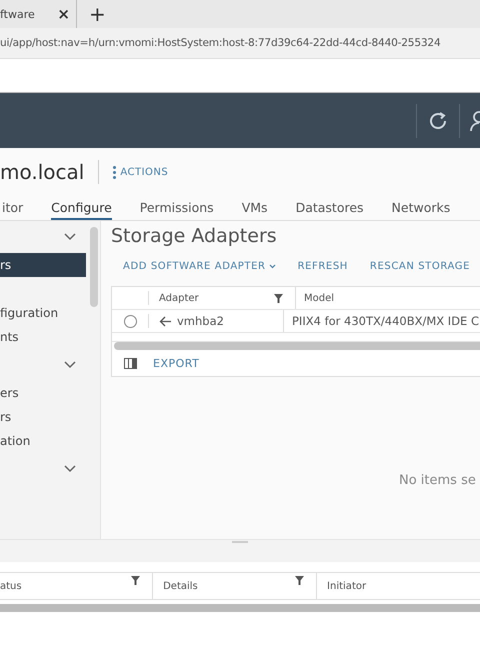 The width and height of the screenshot is (480, 650). Describe the element at coordinates (43, 337) in the screenshot. I see `sidebar-item: nts` at that location.